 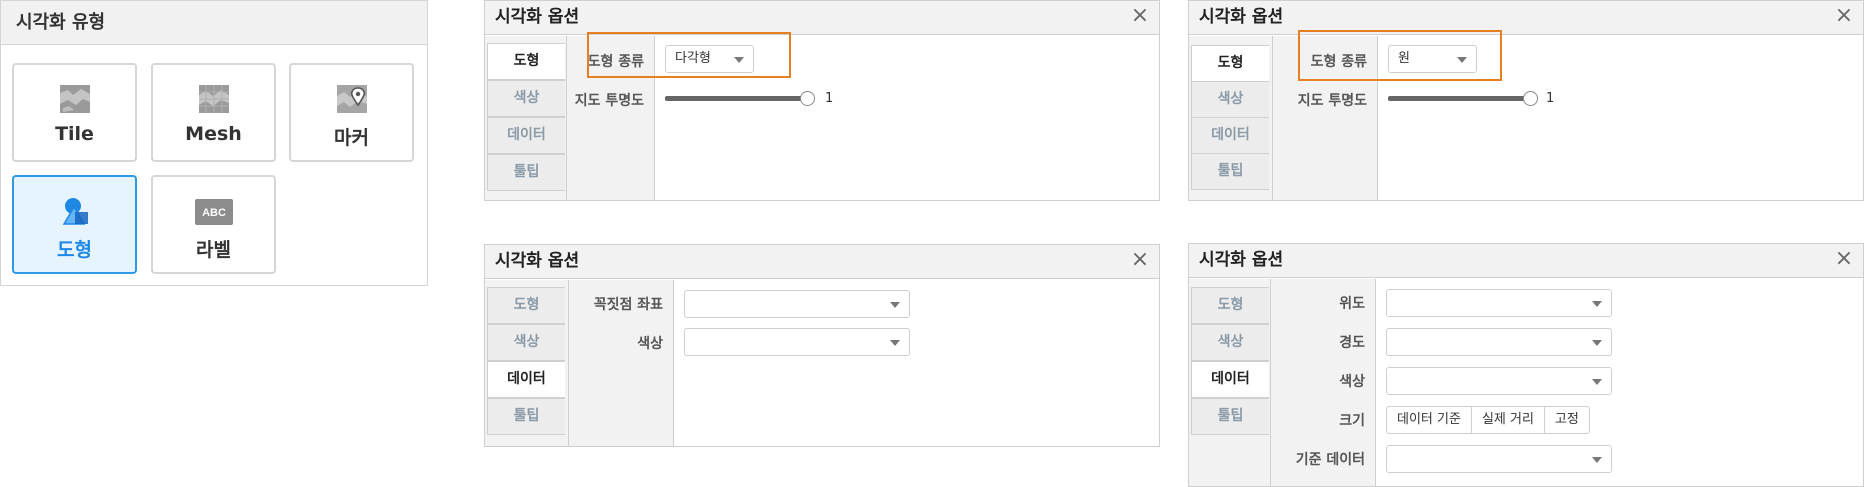 What do you see at coordinates (351, 138) in the screenshot?
I see `type-card-label: 마커` at bounding box center [351, 138].